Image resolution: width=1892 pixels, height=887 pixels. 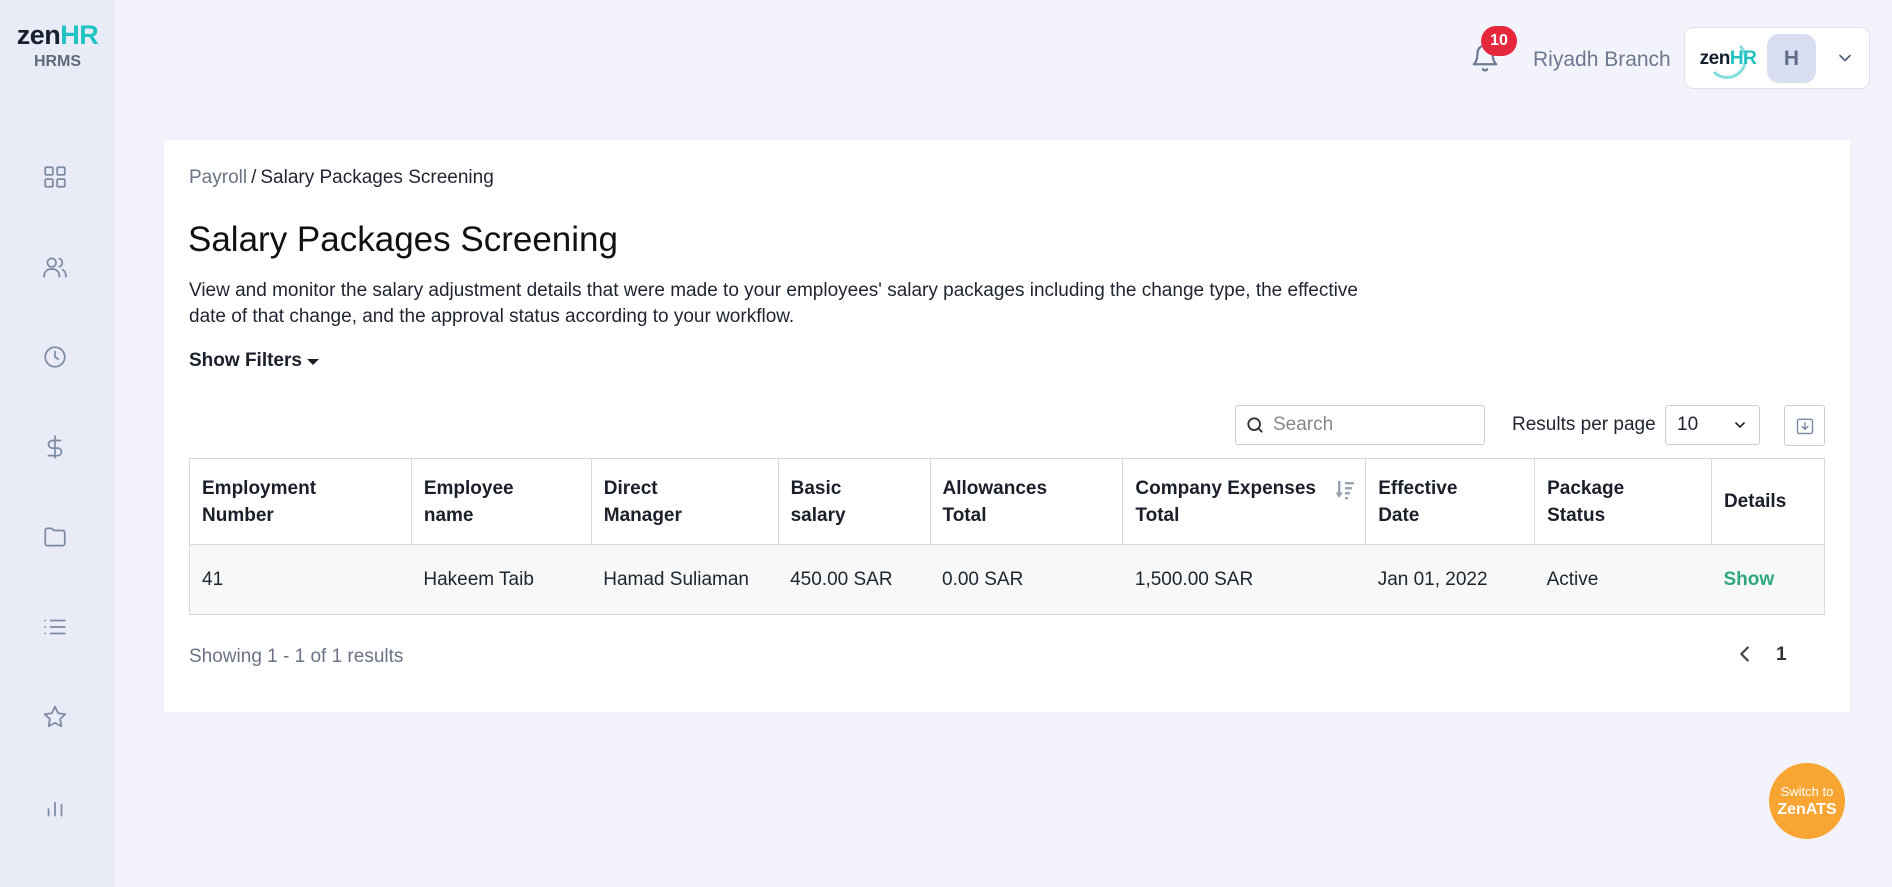 What do you see at coordinates (296, 656) in the screenshot?
I see `results-summary: Showing 1 - 1 of 1 results` at bounding box center [296, 656].